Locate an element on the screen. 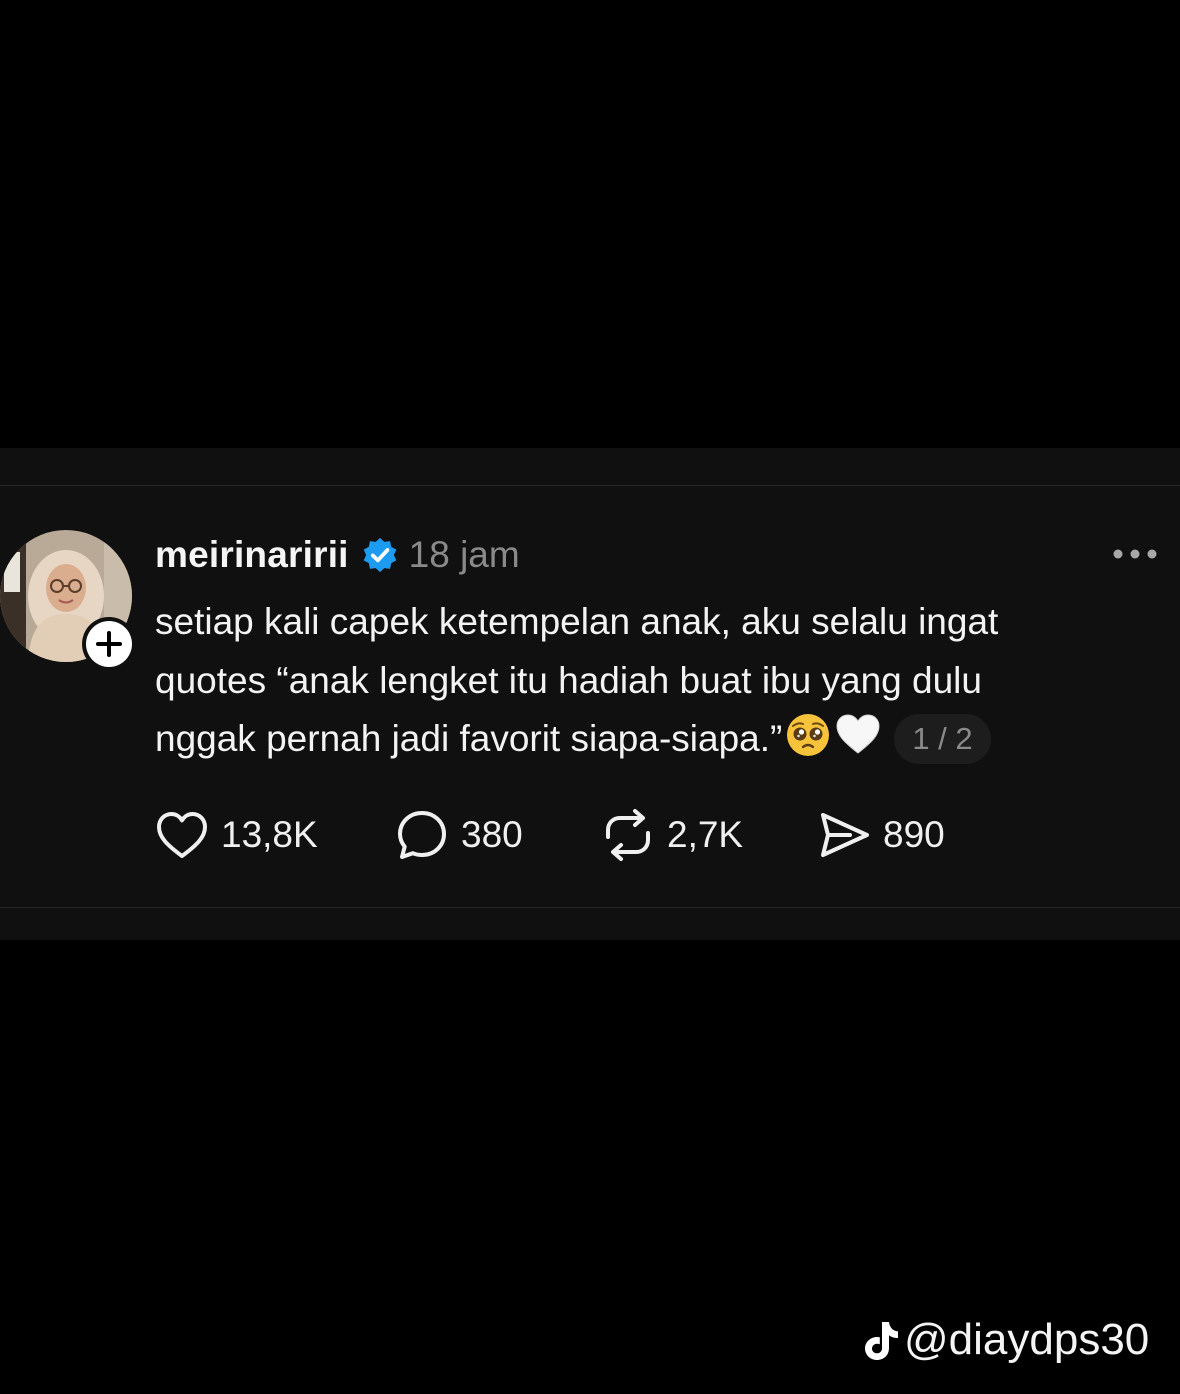  like-count: 13,8K is located at coordinates (269, 834).